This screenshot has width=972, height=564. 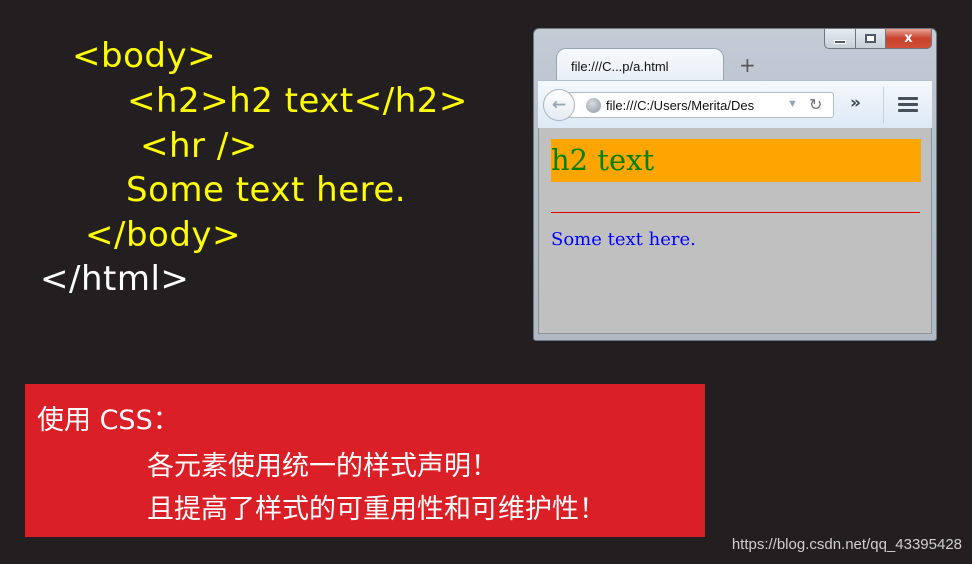 What do you see at coordinates (815, 105) in the screenshot?
I see `reload-icon: ↻` at bounding box center [815, 105].